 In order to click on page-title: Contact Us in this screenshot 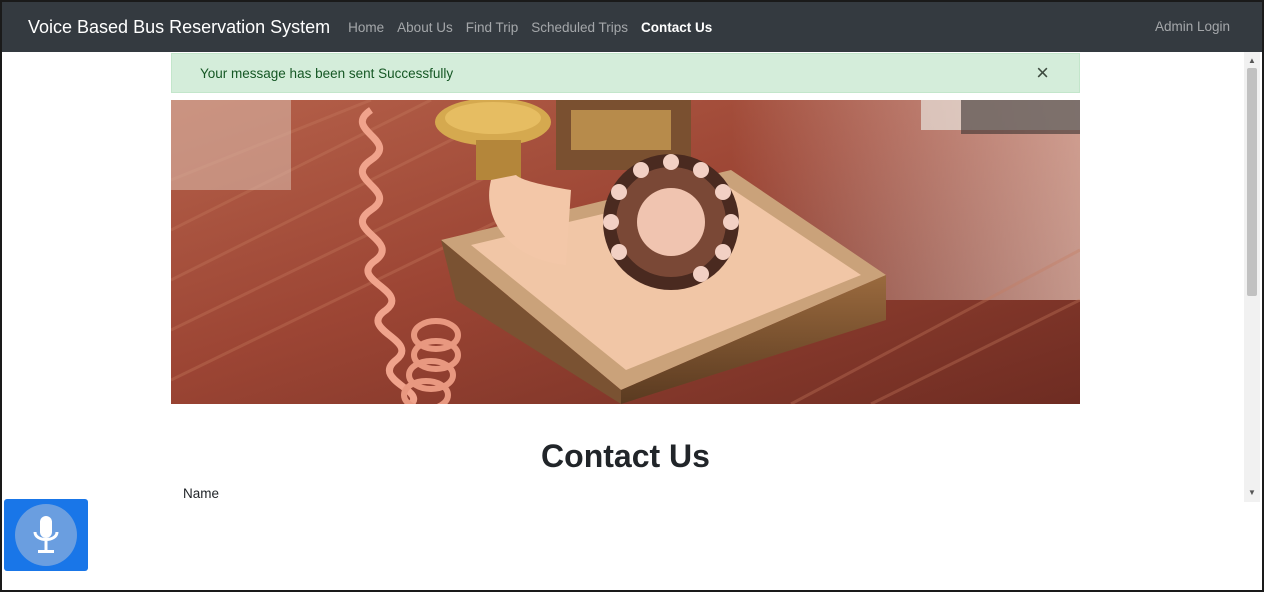, I will do `click(625, 456)`.